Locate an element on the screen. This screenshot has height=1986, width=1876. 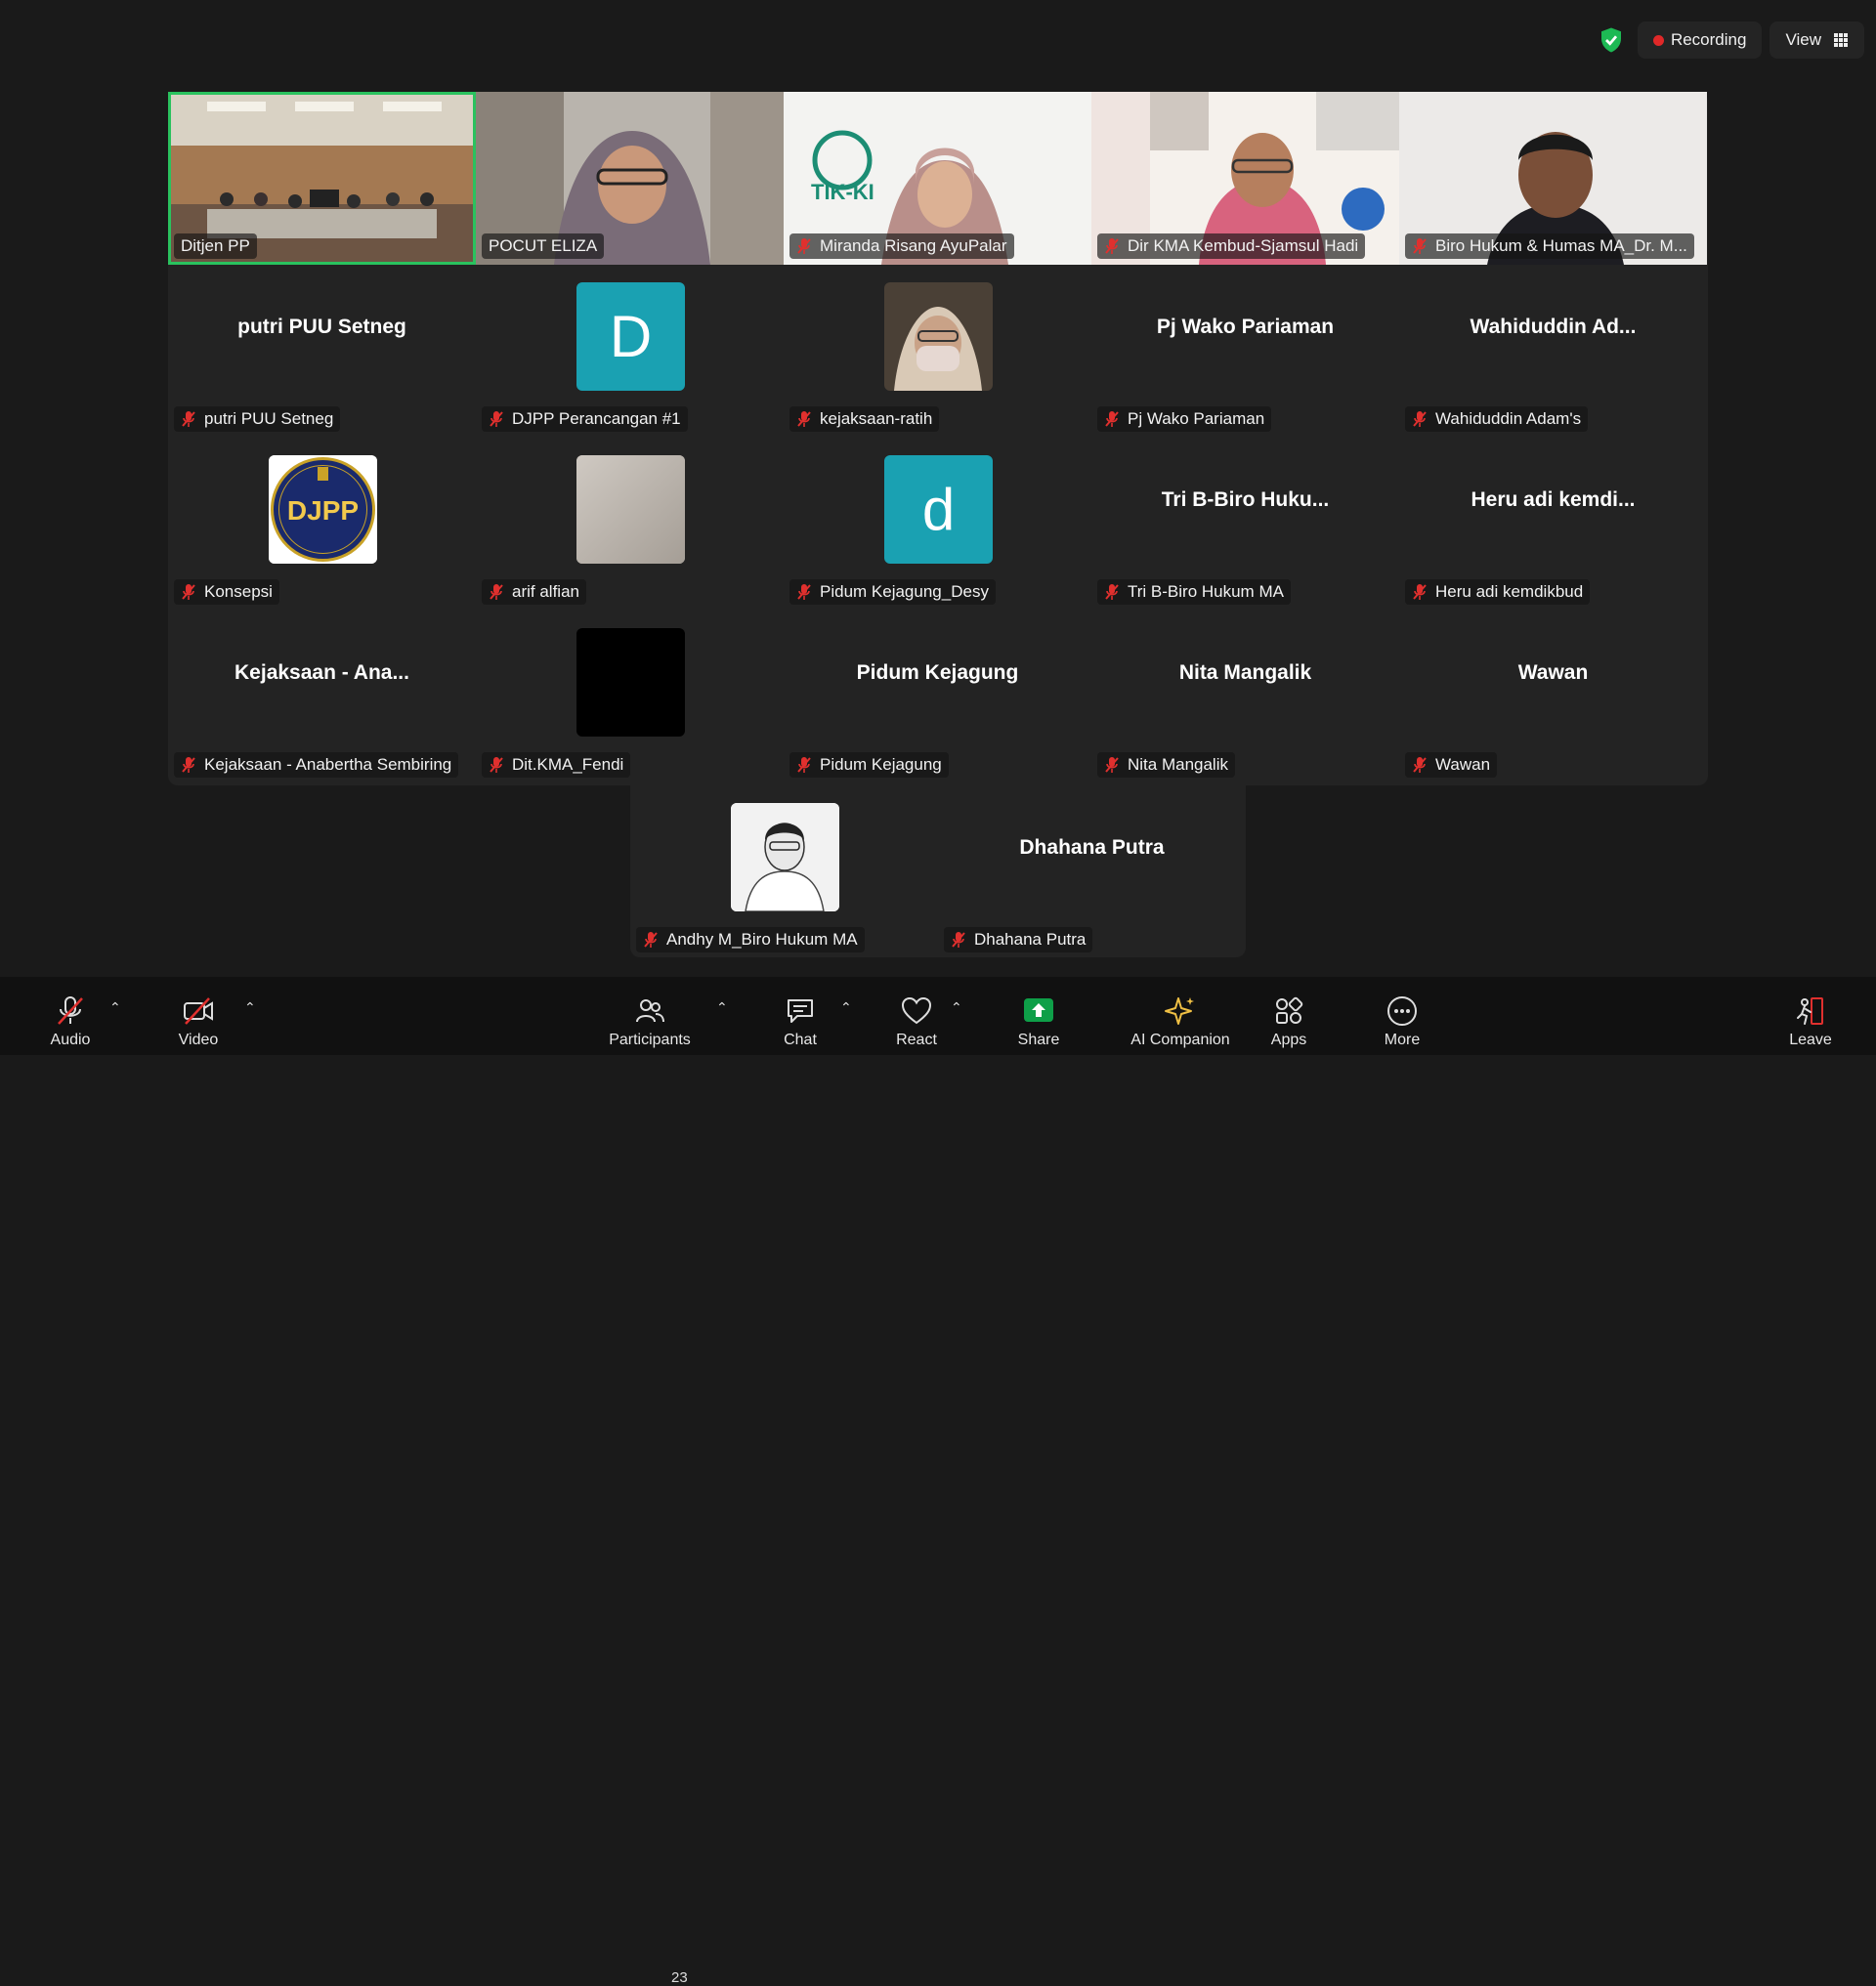
participant-name-tag: Tri B-Biro Hukum MA is located at coordinates (1194, 592).